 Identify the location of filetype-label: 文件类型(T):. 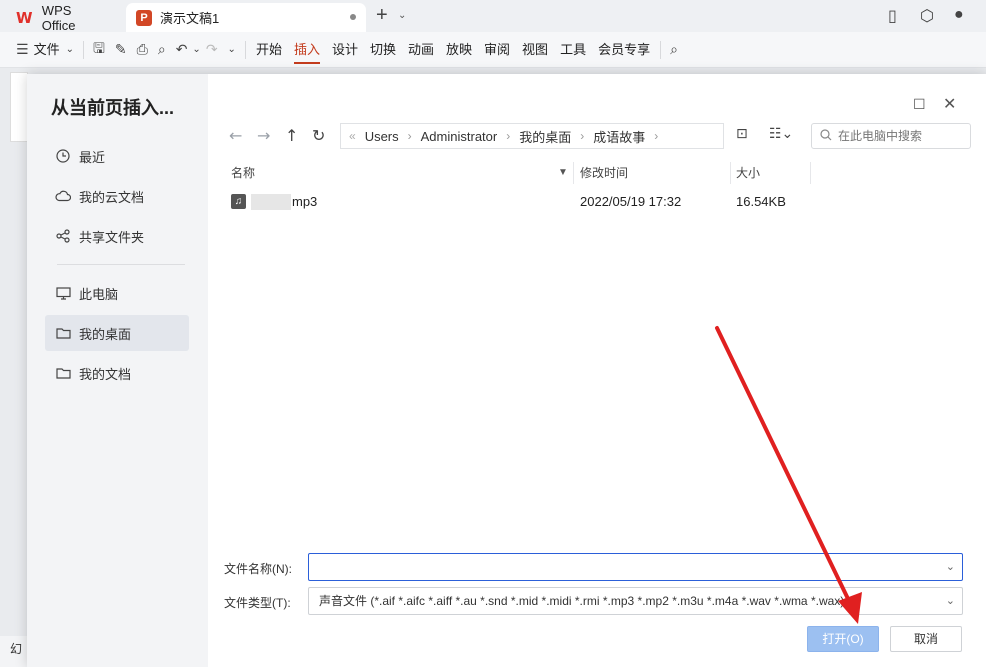
(257, 603).